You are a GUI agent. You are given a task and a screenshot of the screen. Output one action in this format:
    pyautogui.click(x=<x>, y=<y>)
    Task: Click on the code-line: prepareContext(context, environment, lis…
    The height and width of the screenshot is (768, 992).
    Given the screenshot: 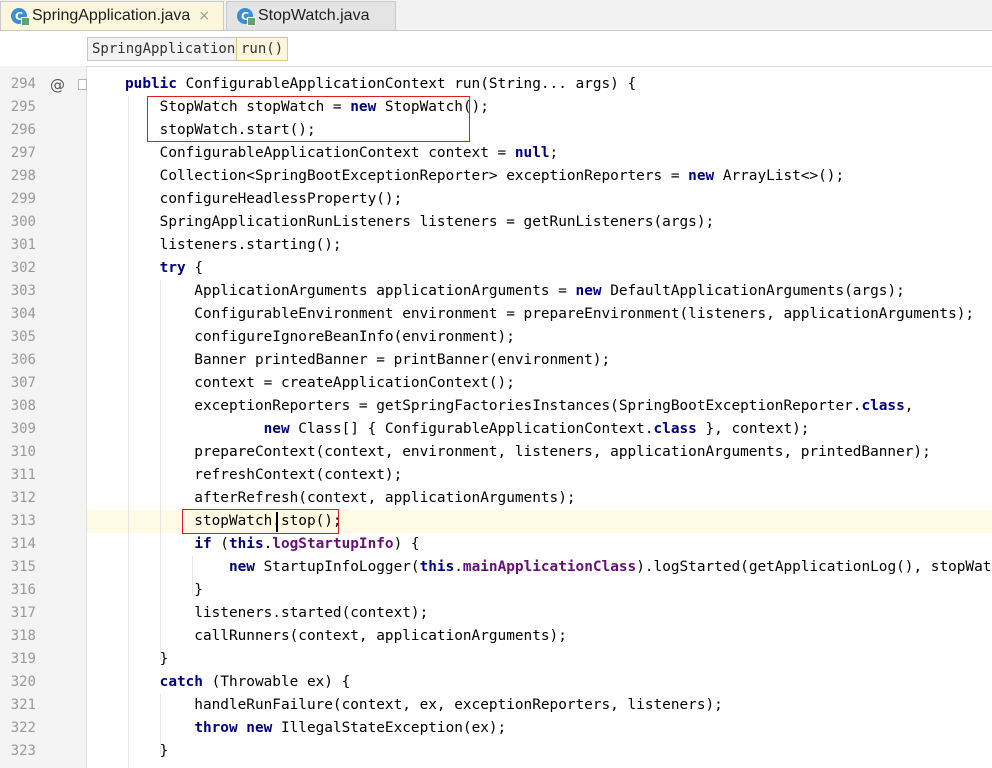 What is the action you would take?
    pyautogui.click(x=527, y=452)
    